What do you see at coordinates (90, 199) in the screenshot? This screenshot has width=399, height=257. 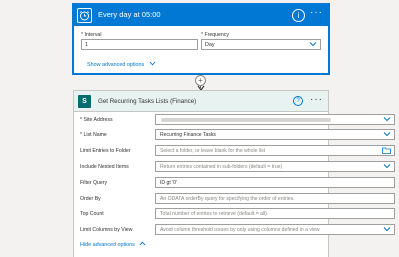 I see `order-by-label: Order By` at bounding box center [90, 199].